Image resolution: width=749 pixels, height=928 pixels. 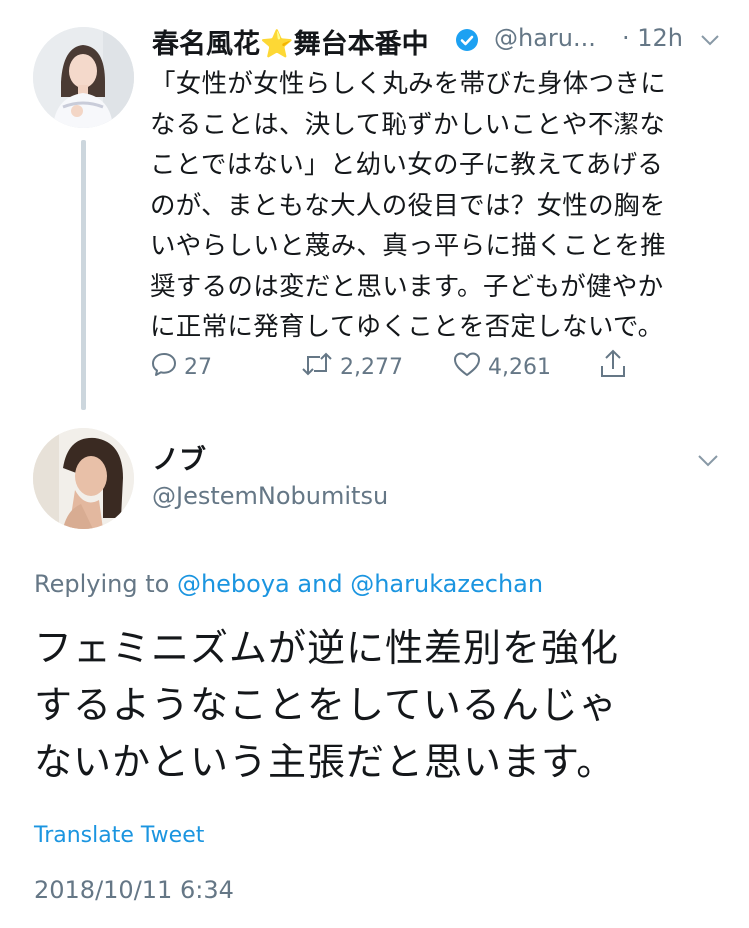 I want to click on heart-icon, so click(x=470, y=367).